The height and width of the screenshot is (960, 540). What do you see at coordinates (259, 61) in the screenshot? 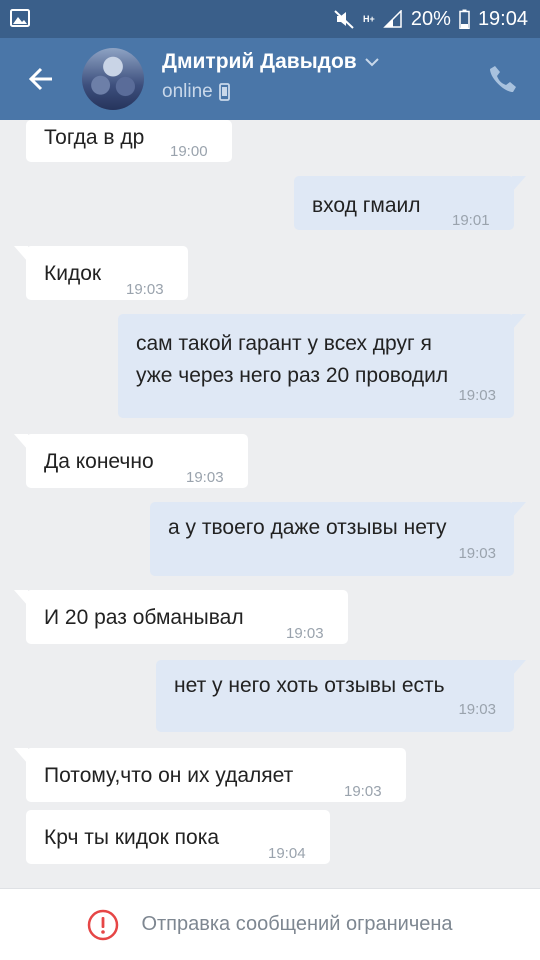
I see `contact-name: Дмитрий Давыдов` at bounding box center [259, 61].